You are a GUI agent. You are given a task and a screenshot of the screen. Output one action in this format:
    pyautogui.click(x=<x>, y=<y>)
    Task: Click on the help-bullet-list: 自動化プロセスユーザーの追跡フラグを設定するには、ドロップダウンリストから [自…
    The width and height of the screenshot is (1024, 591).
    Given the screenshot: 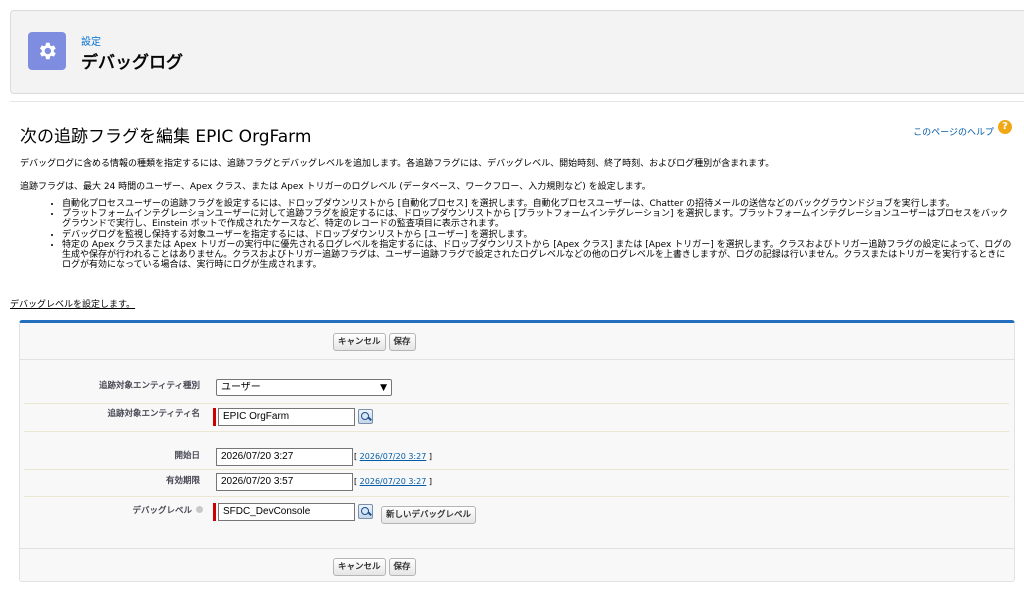 What is the action you would take?
    pyautogui.click(x=538, y=234)
    